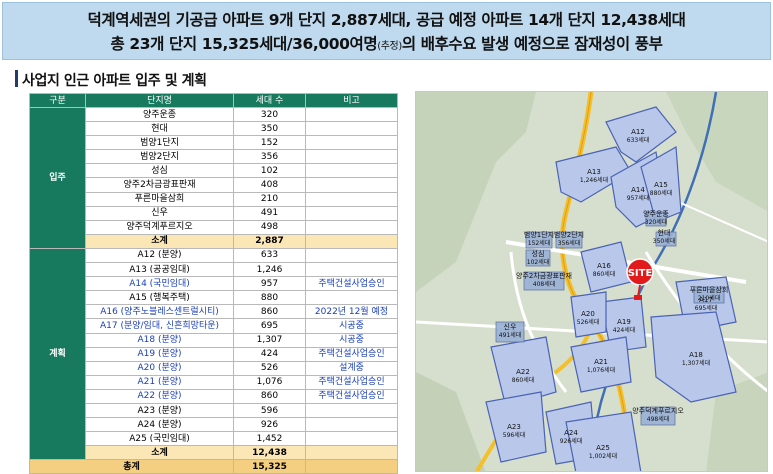  I want to click on subtotal-row: 소계 2,887, so click(214, 241).